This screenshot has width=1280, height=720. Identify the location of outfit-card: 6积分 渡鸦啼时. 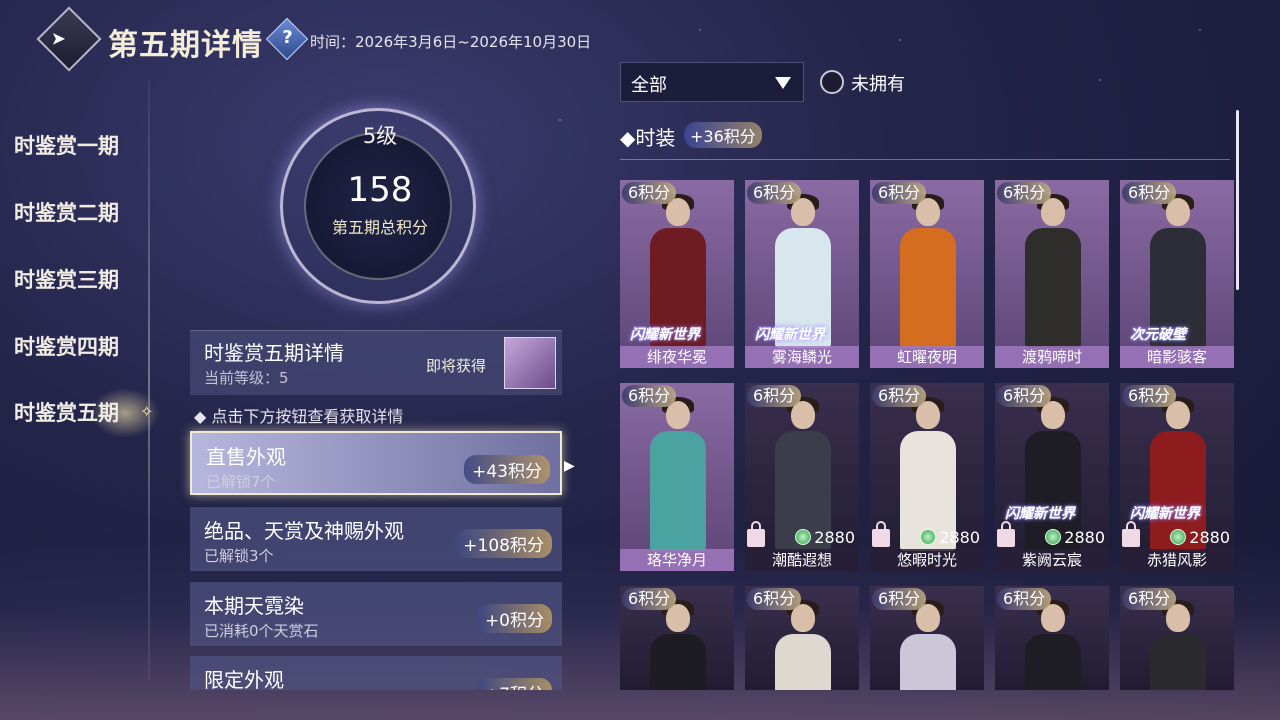
(1052, 274).